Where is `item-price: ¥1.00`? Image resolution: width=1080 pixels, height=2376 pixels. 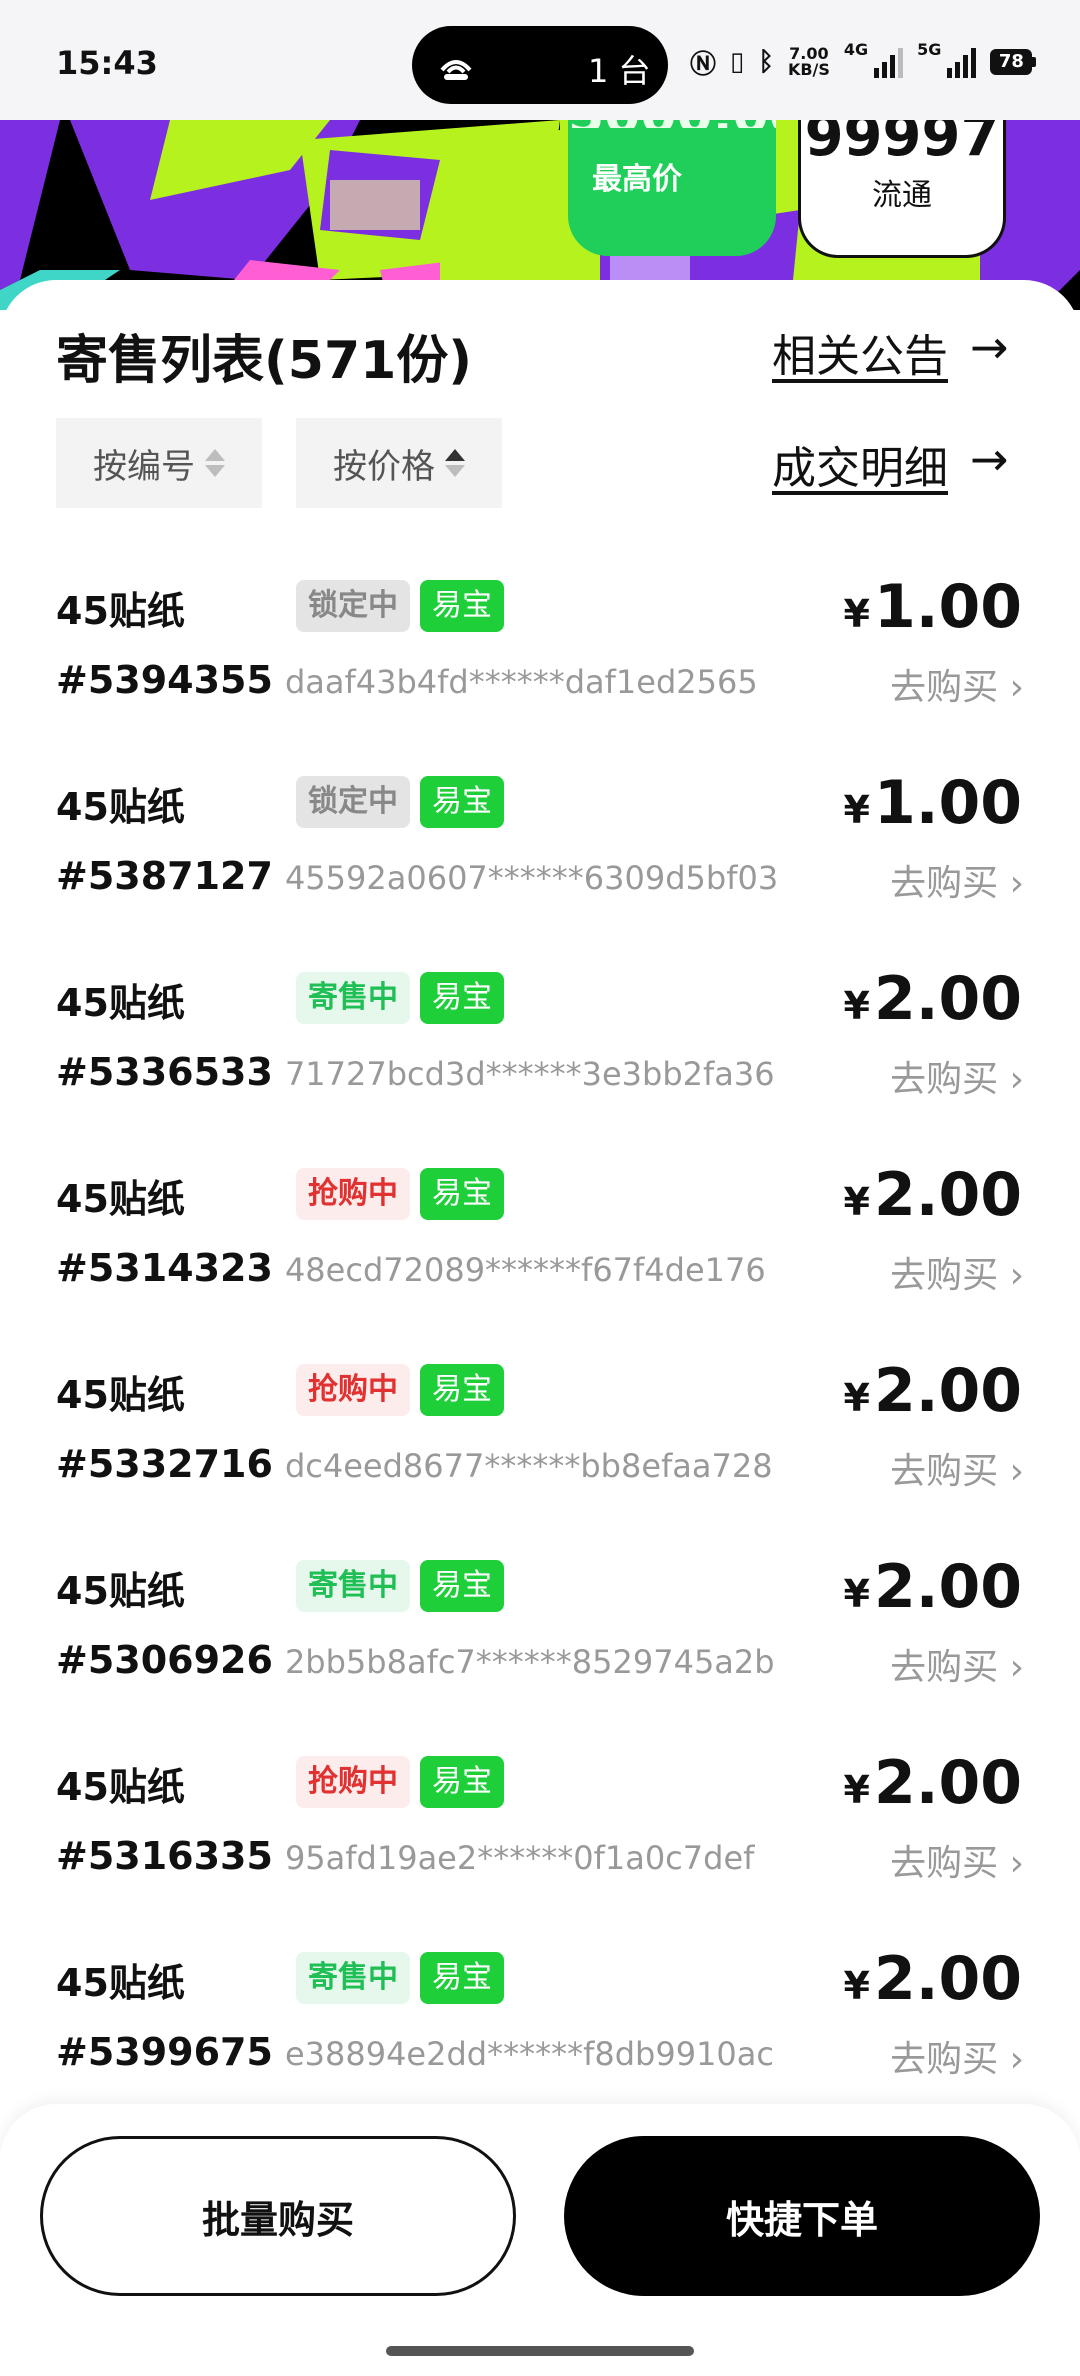 item-price: ¥1.00 is located at coordinates (933, 803).